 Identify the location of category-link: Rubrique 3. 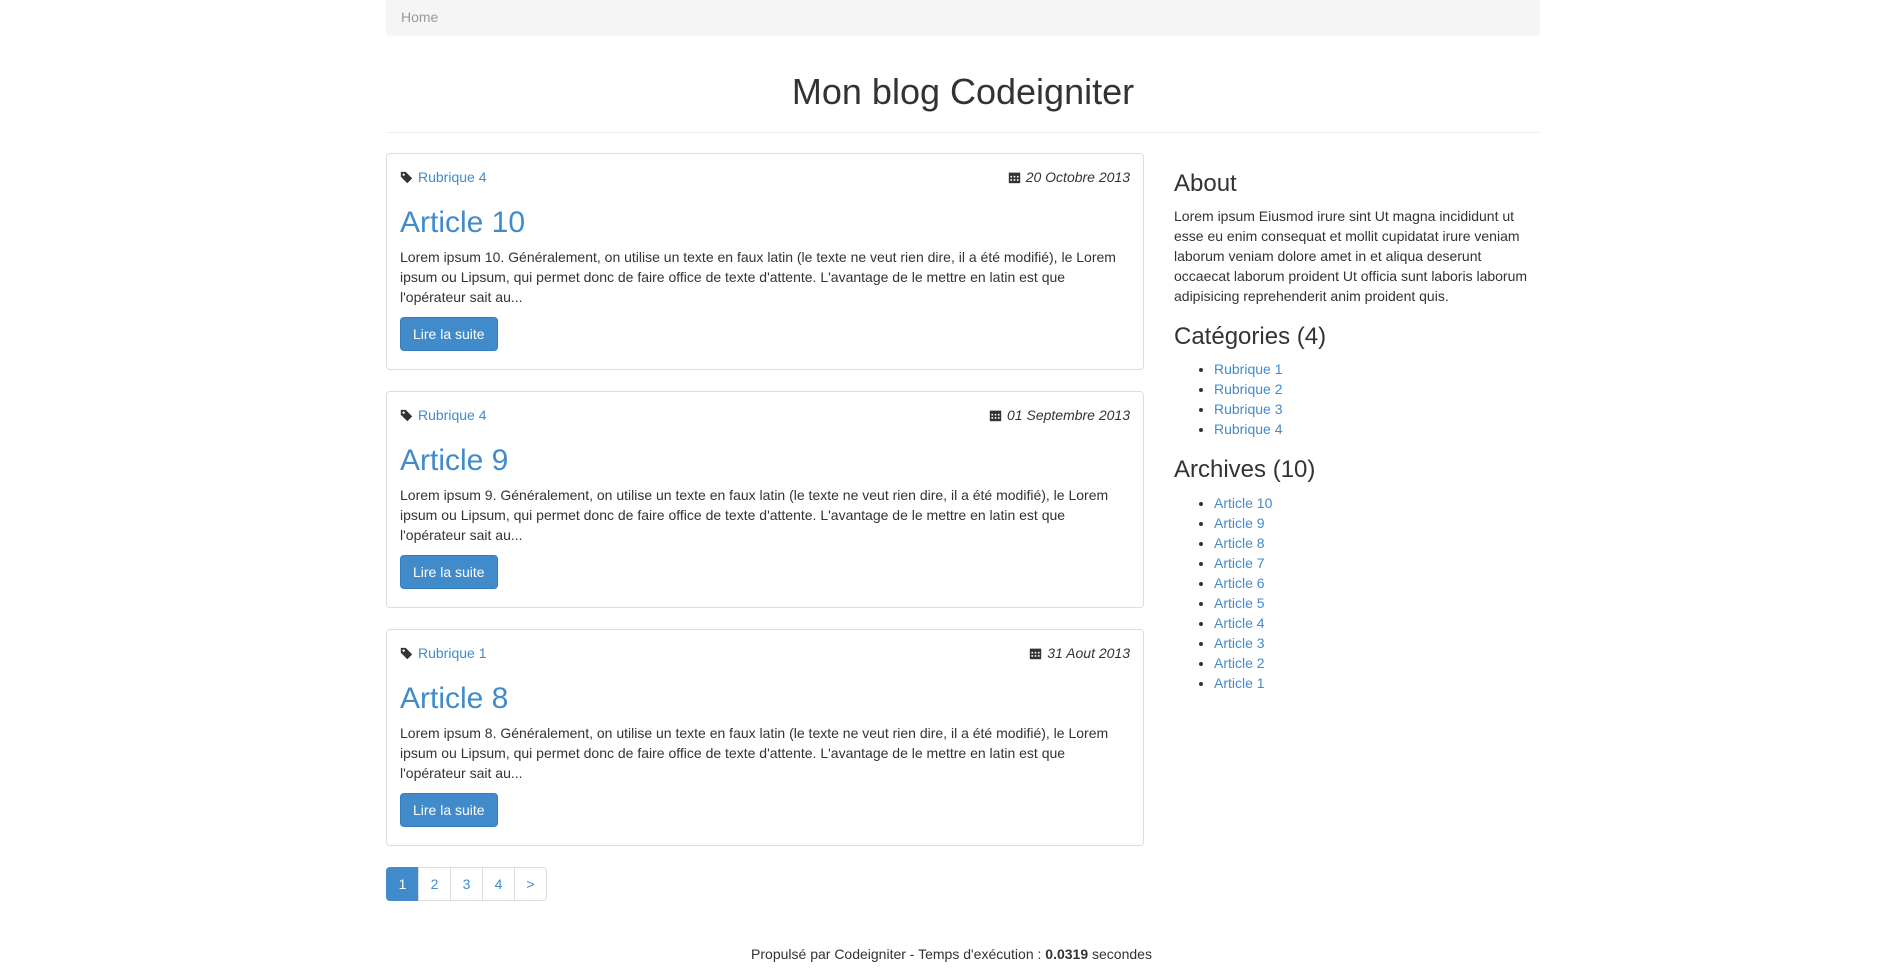
(1248, 409).